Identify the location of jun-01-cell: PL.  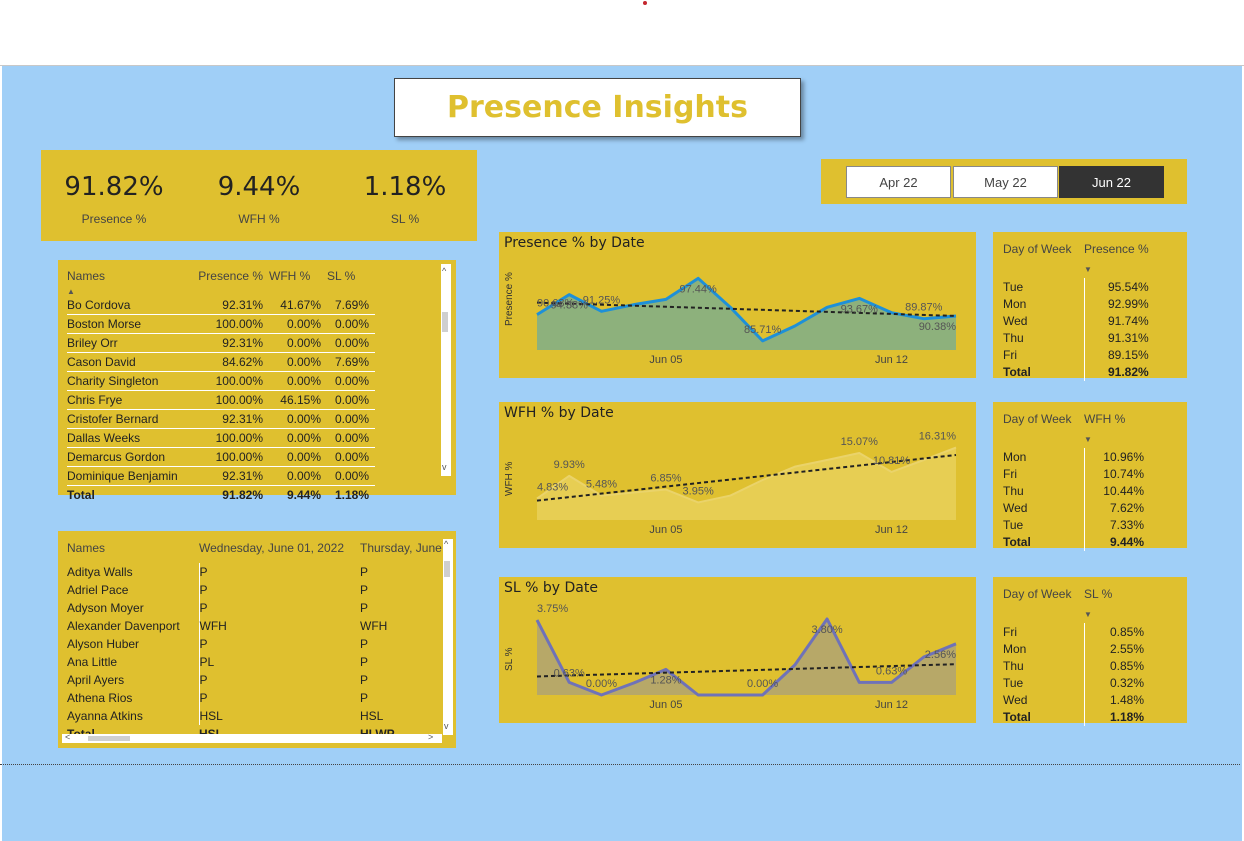
(207, 662).